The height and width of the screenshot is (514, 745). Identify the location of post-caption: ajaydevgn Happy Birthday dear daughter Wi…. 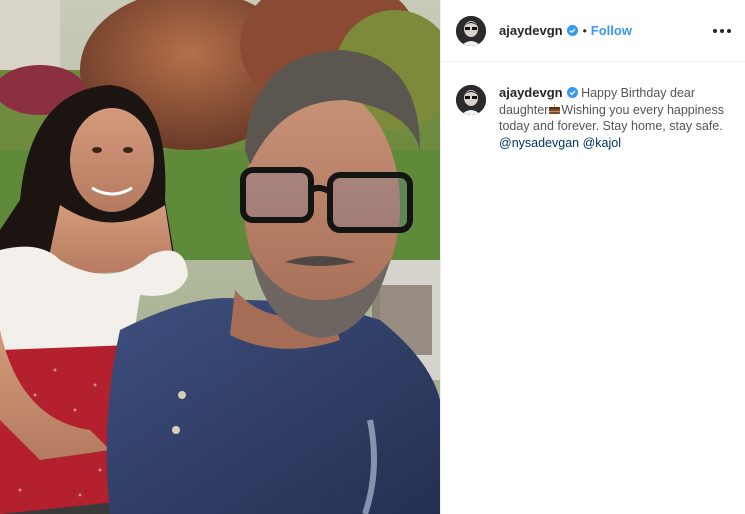
(593, 106).